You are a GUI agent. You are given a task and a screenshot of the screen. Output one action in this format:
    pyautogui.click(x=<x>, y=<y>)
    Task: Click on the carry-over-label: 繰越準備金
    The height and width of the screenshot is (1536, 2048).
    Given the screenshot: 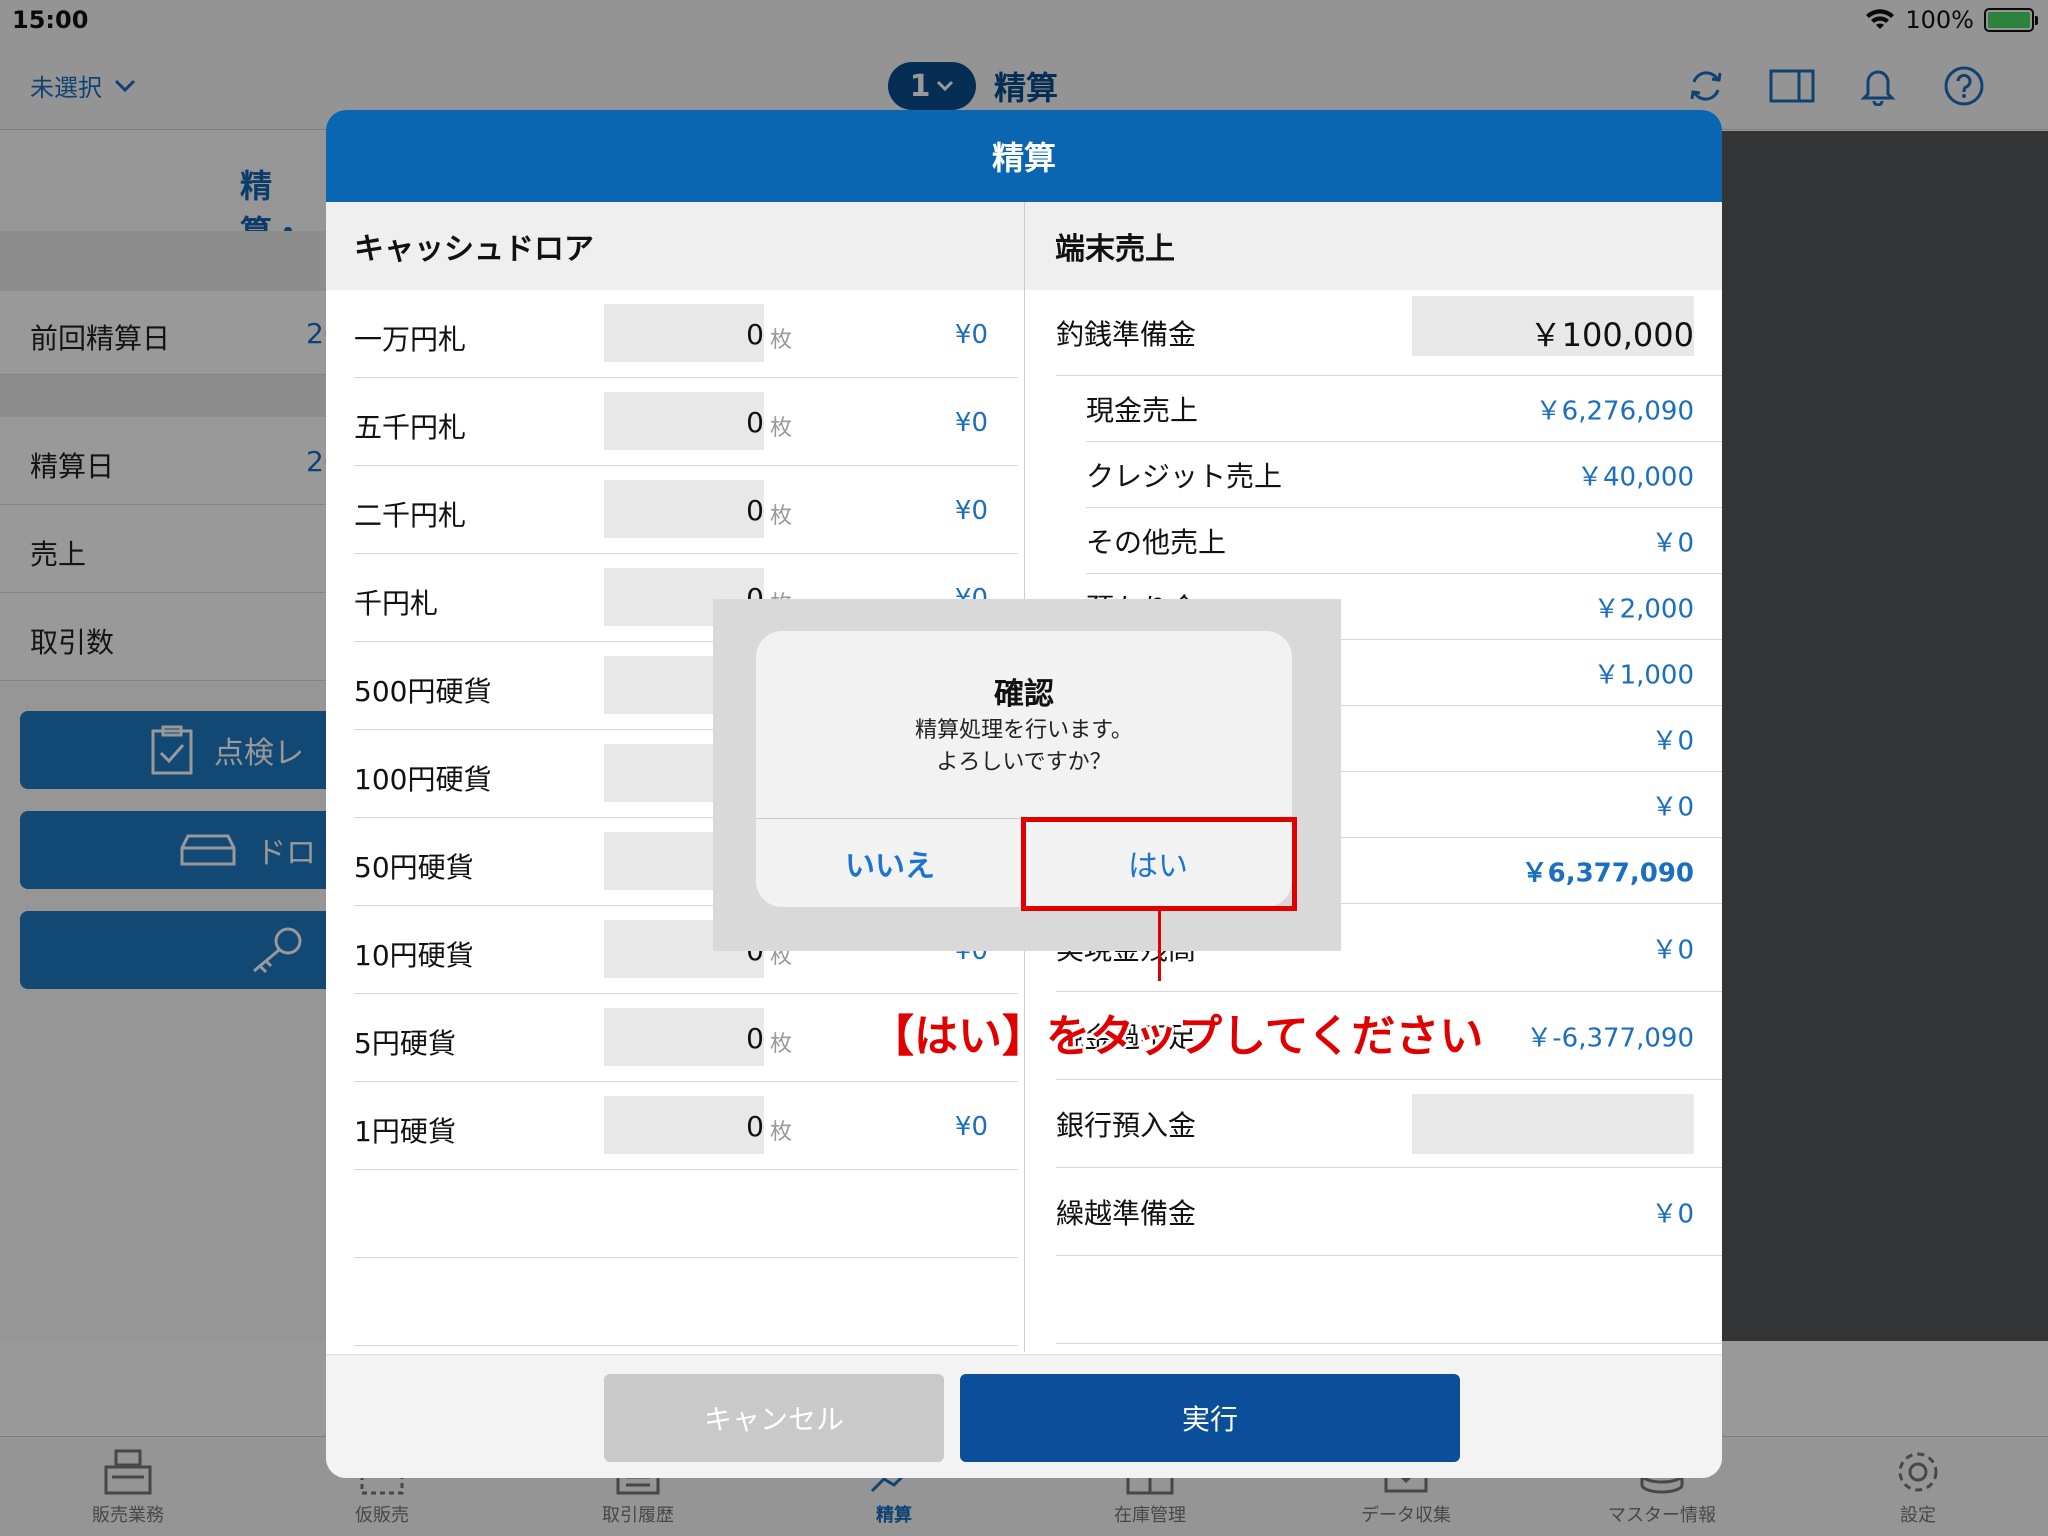 What is the action you would take?
    pyautogui.click(x=1126, y=1213)
    